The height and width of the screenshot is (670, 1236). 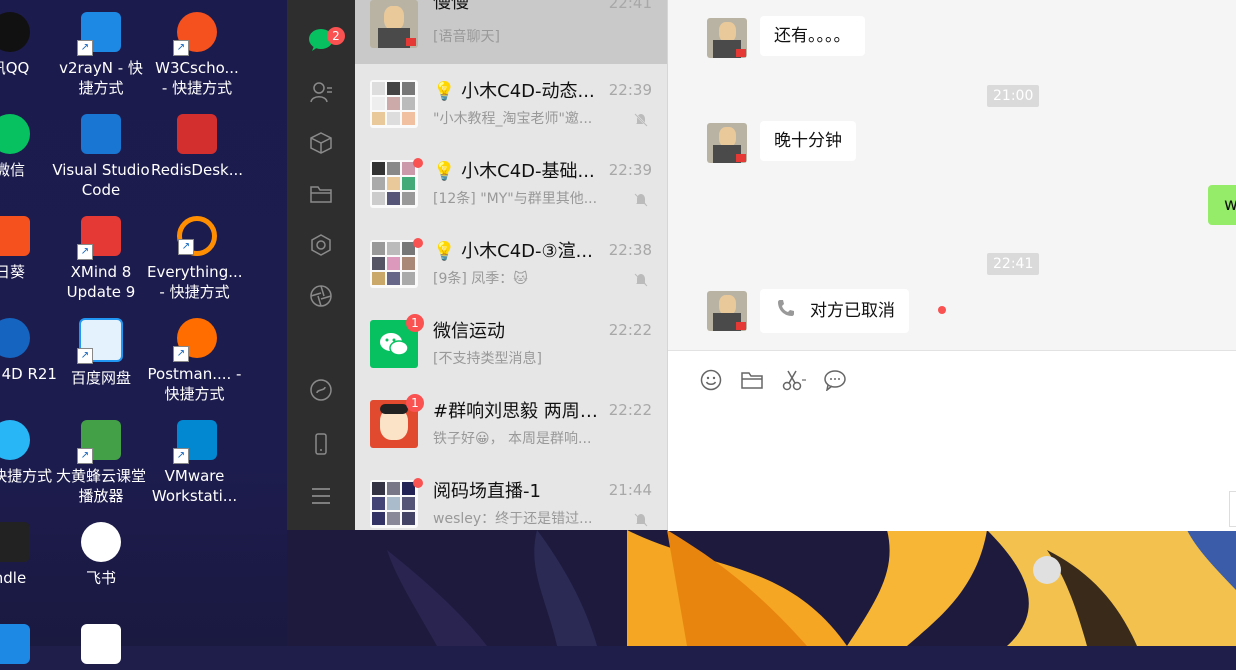 What do you see at coordinates (630, 6) in the screenshot?
I see `conversation-time: 22:41` at bounding box center [630, 6].